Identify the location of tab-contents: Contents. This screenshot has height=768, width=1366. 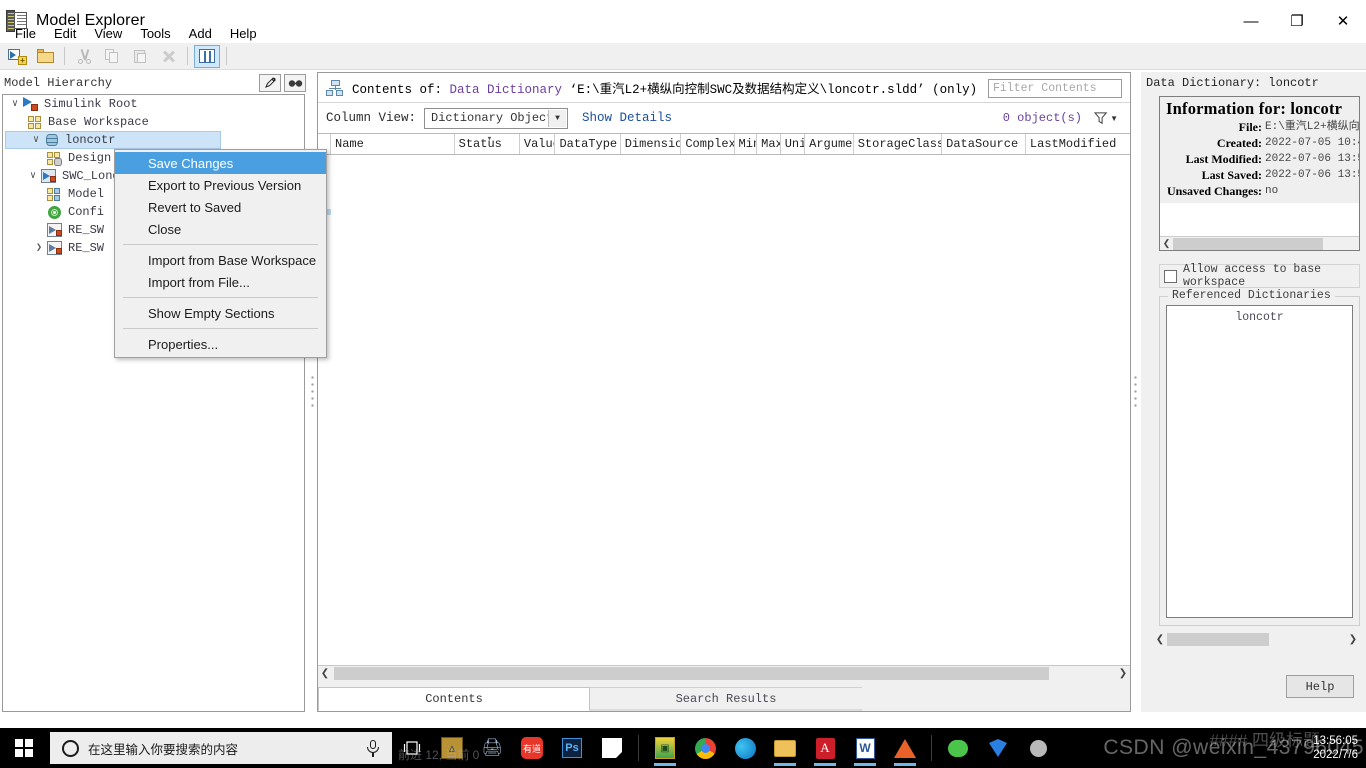
(454, 699).